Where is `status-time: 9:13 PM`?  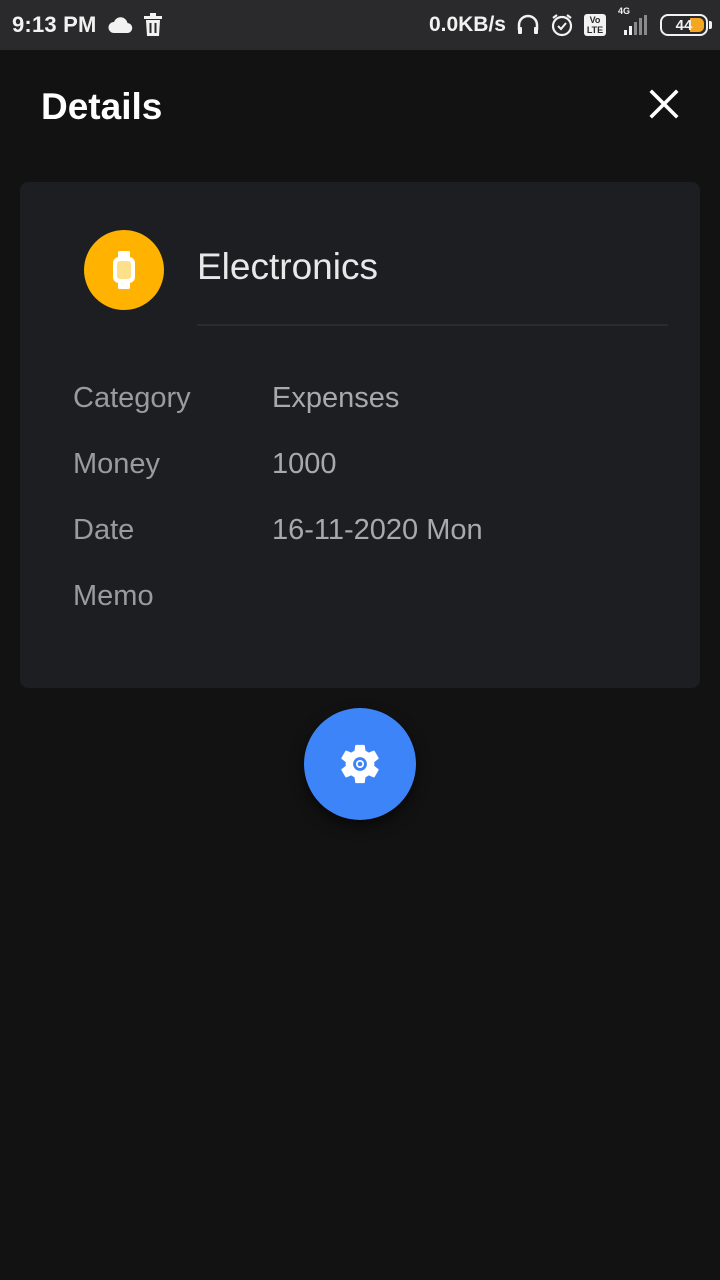
status-time: 9:13 PM is located at coordinates (54, 24).